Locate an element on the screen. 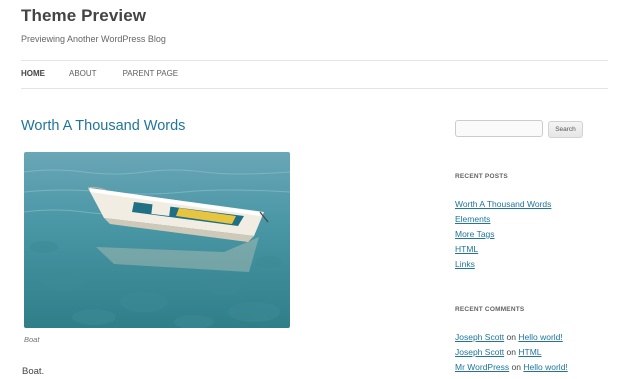  recent-post-link: Links is located at coordinates (465, 264).